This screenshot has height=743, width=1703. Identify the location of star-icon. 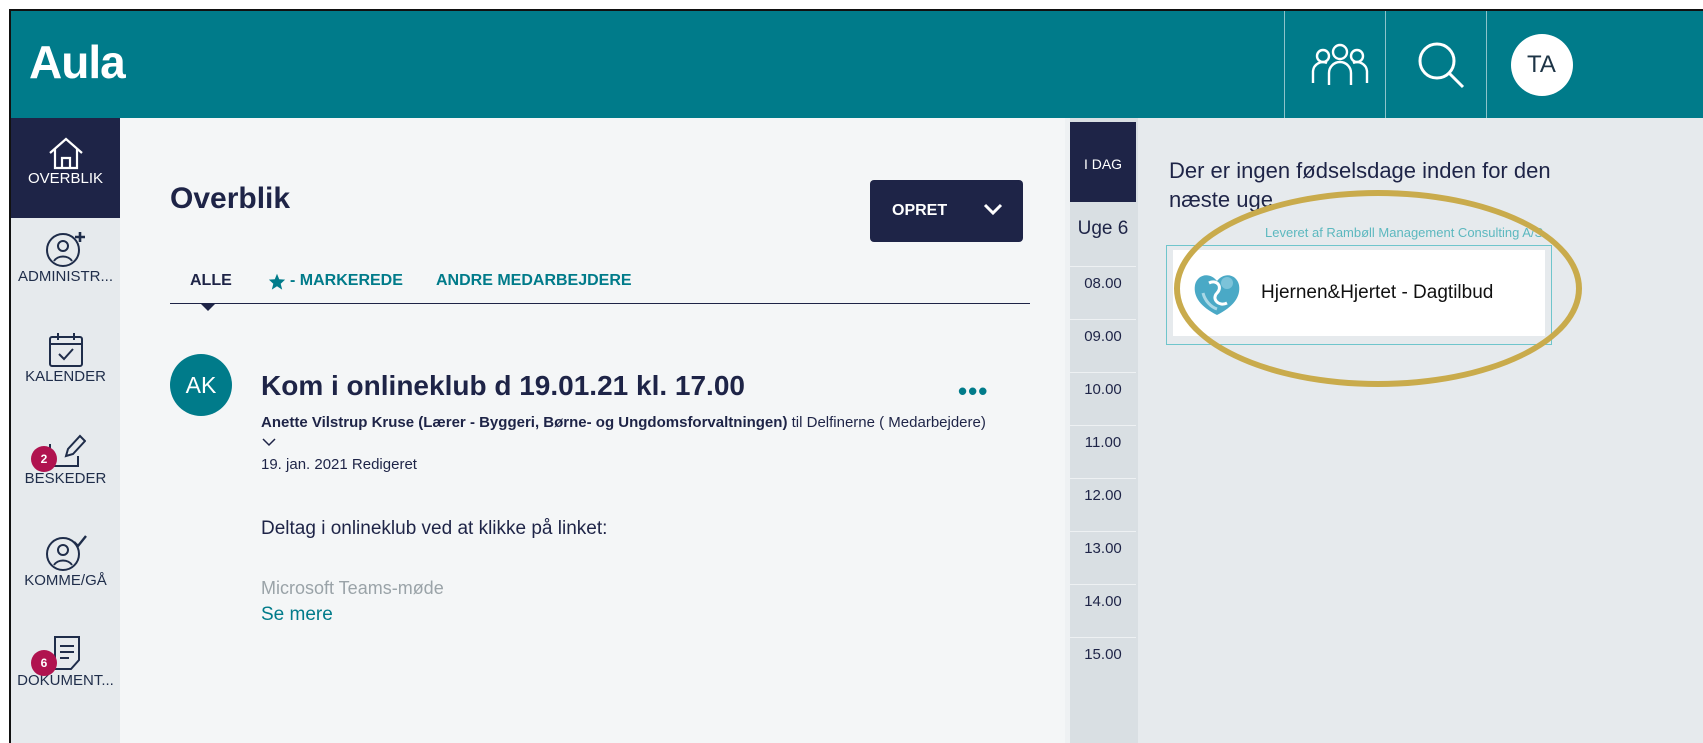
(277, 281).